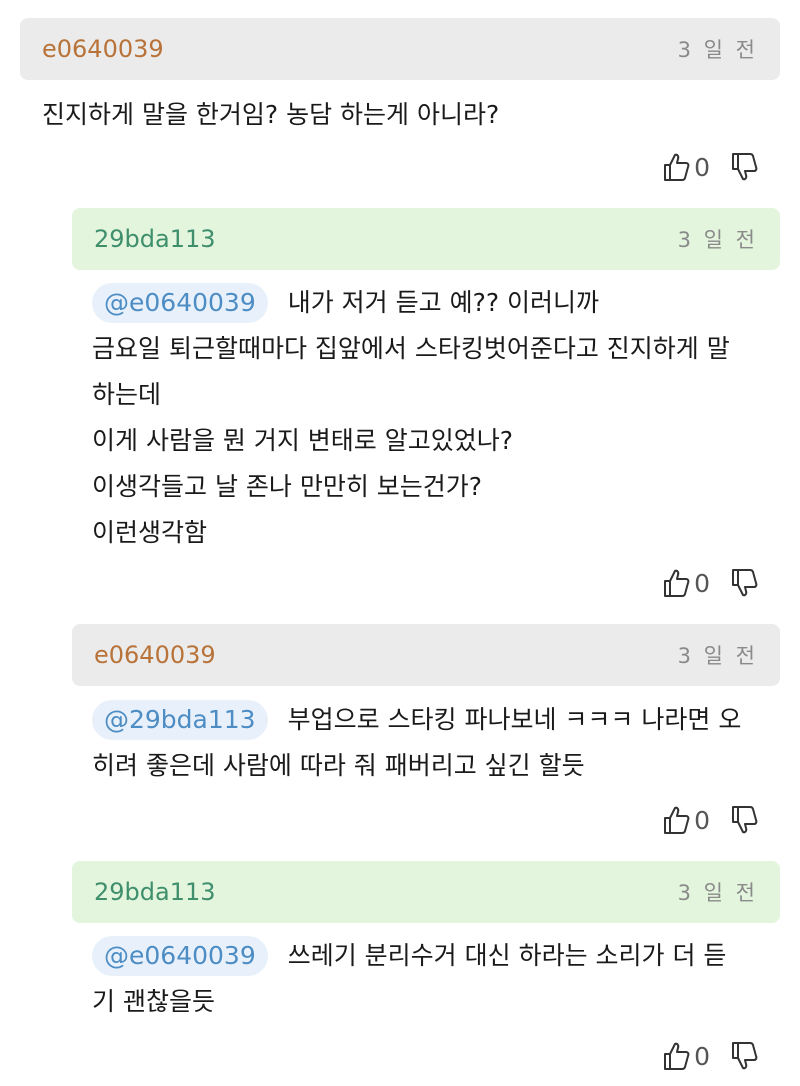 The height and width of the screenshot is (1086, 800). I want to click on comment-body: @e0640039 쓰레기 분리수거 대신 하라는 소리가 더 듣 기 괜찮을듯, so click(437, 979).